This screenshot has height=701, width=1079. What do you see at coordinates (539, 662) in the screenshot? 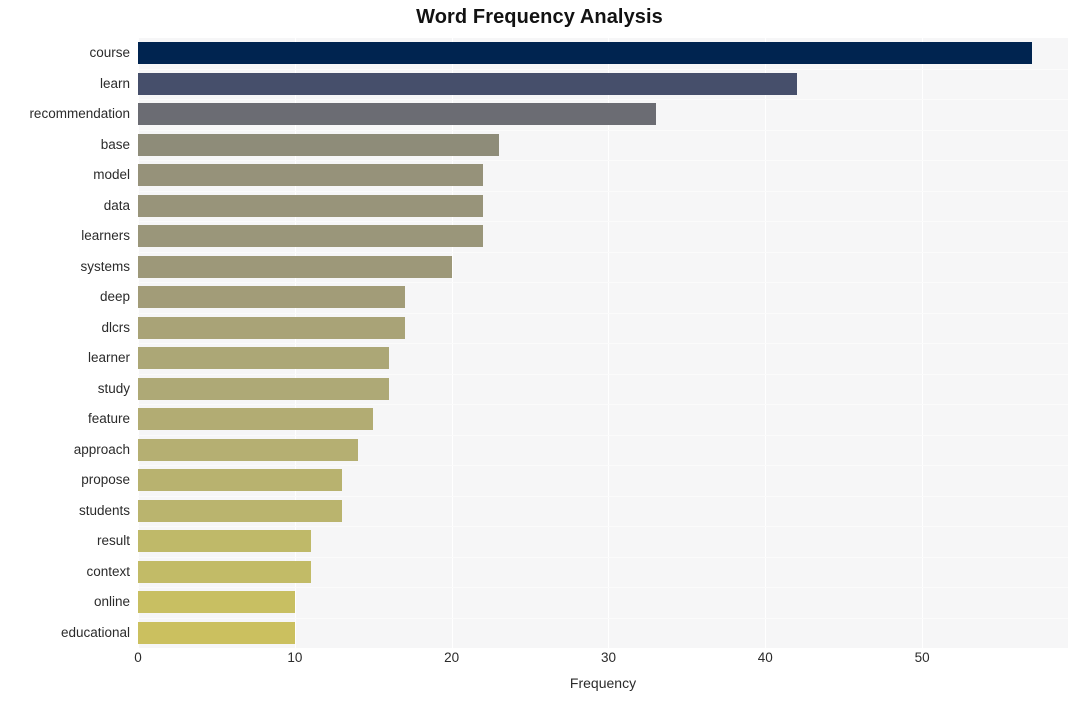
I see `x-axis-tick-labels: 0 10 20 30 40 50` at bounding box center [539, 662].